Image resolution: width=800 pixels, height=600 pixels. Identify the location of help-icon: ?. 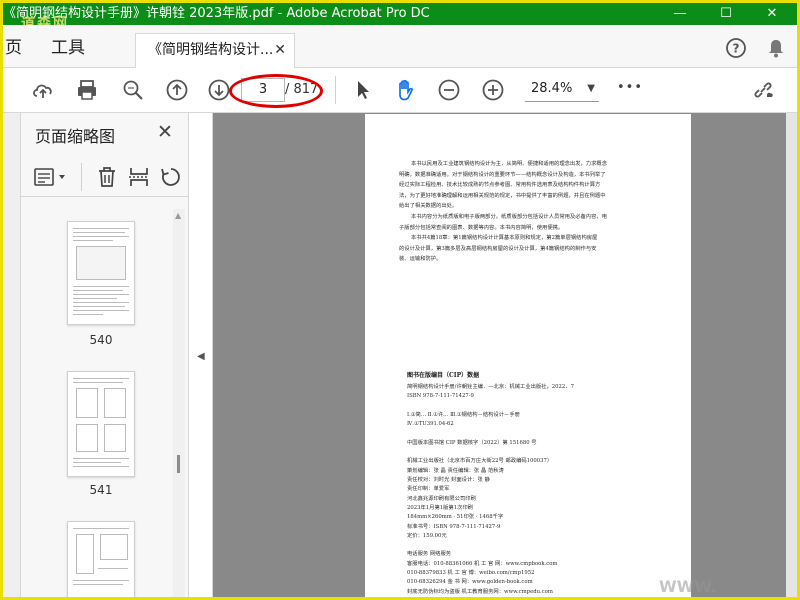
(736, 48).